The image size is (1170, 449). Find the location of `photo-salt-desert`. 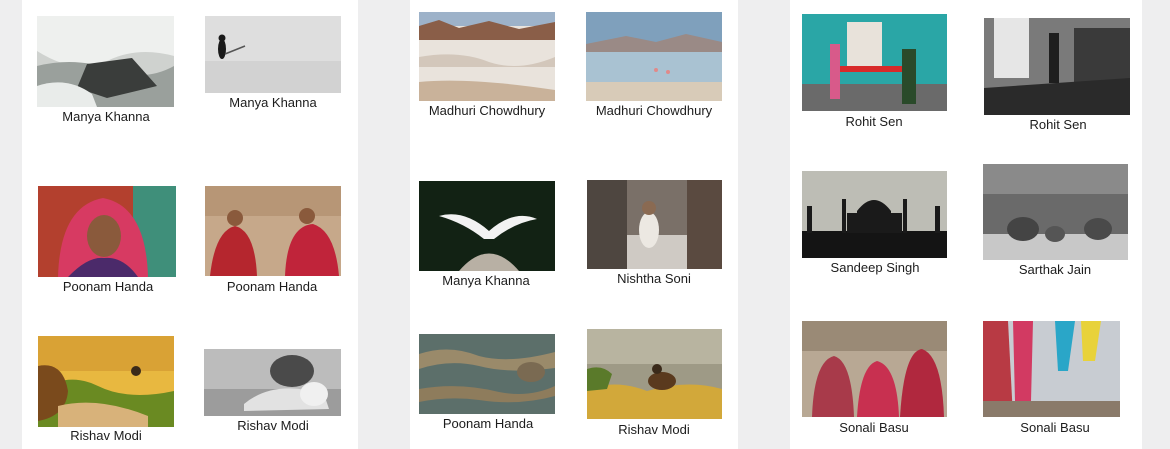

photo-salt-desert is located at coordinates (487, 56).